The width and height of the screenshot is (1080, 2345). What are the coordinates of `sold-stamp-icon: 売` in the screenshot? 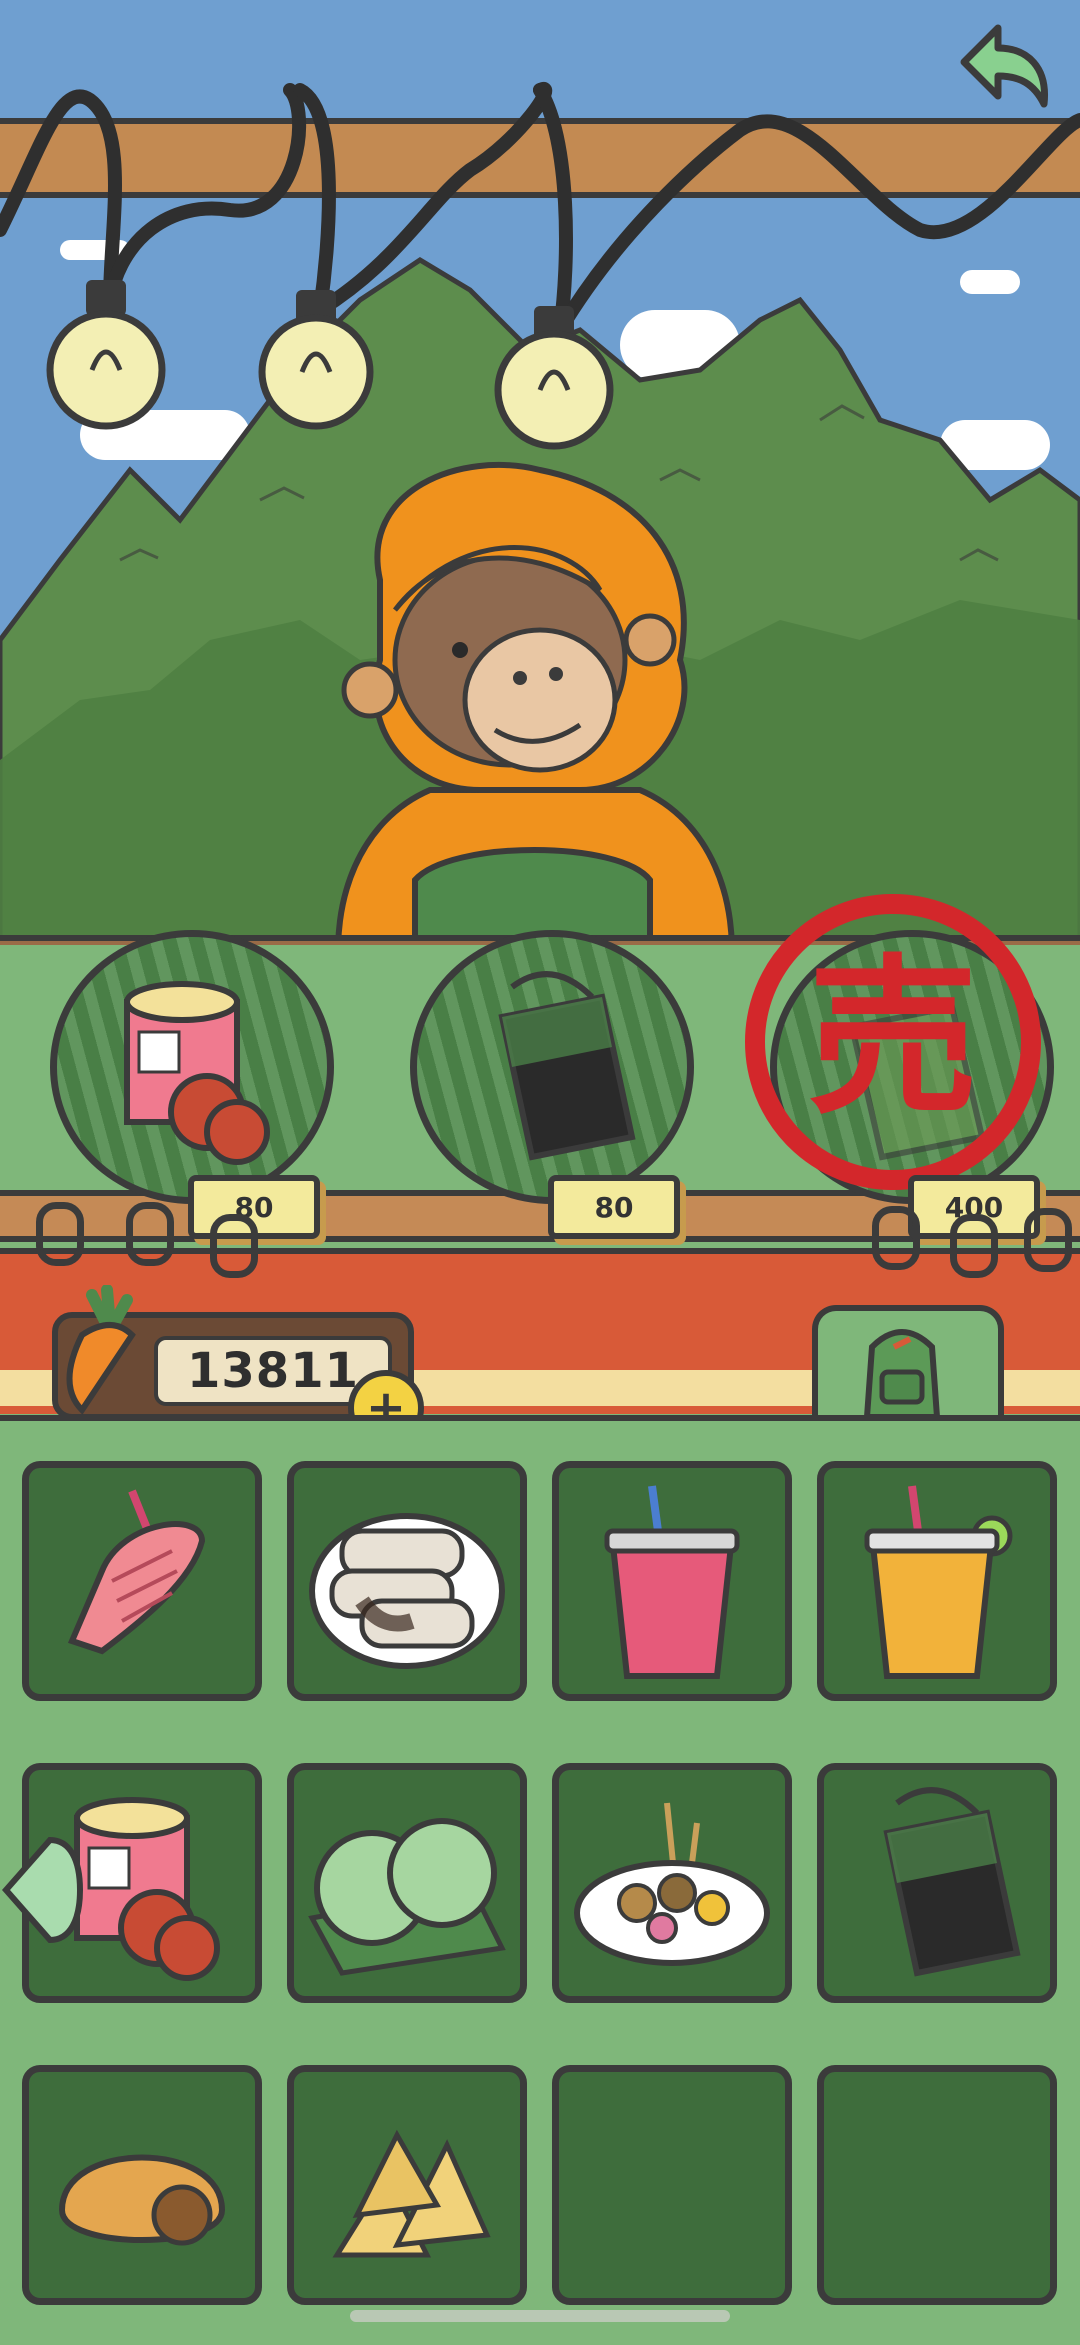 It's located at (893, 1042).